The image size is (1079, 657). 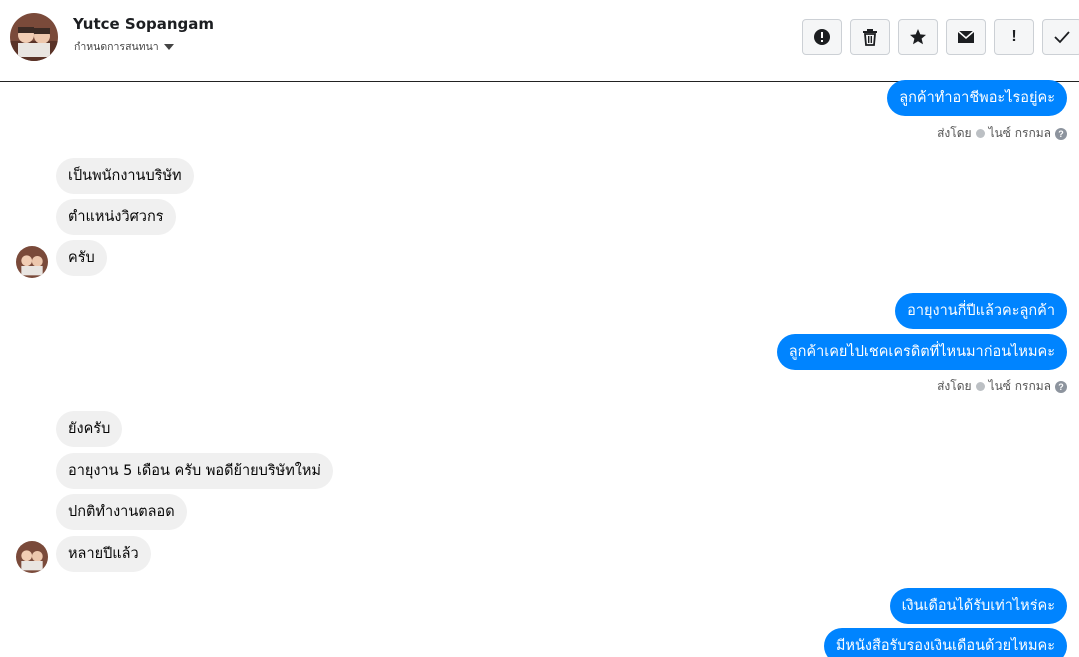 I want to click on star-button, so click(x=918, y=37).